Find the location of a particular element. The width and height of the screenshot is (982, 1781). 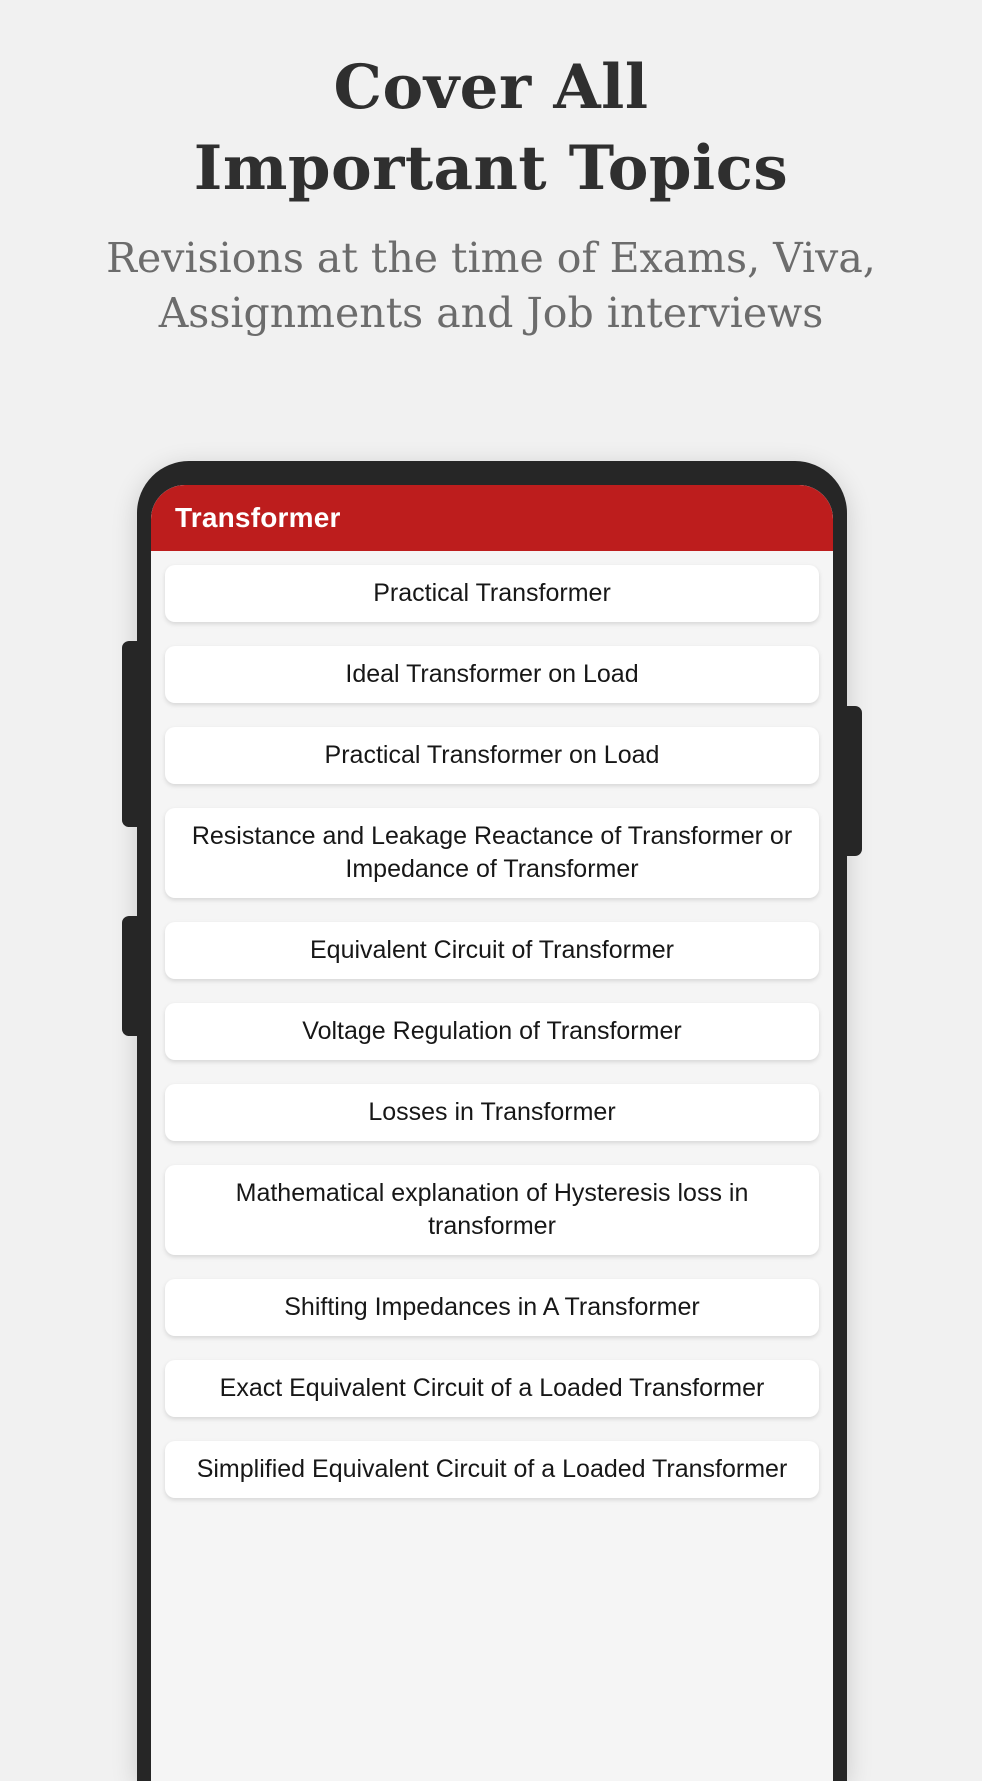

list-item: Practical Transformer is located at coordinates (492, 593).